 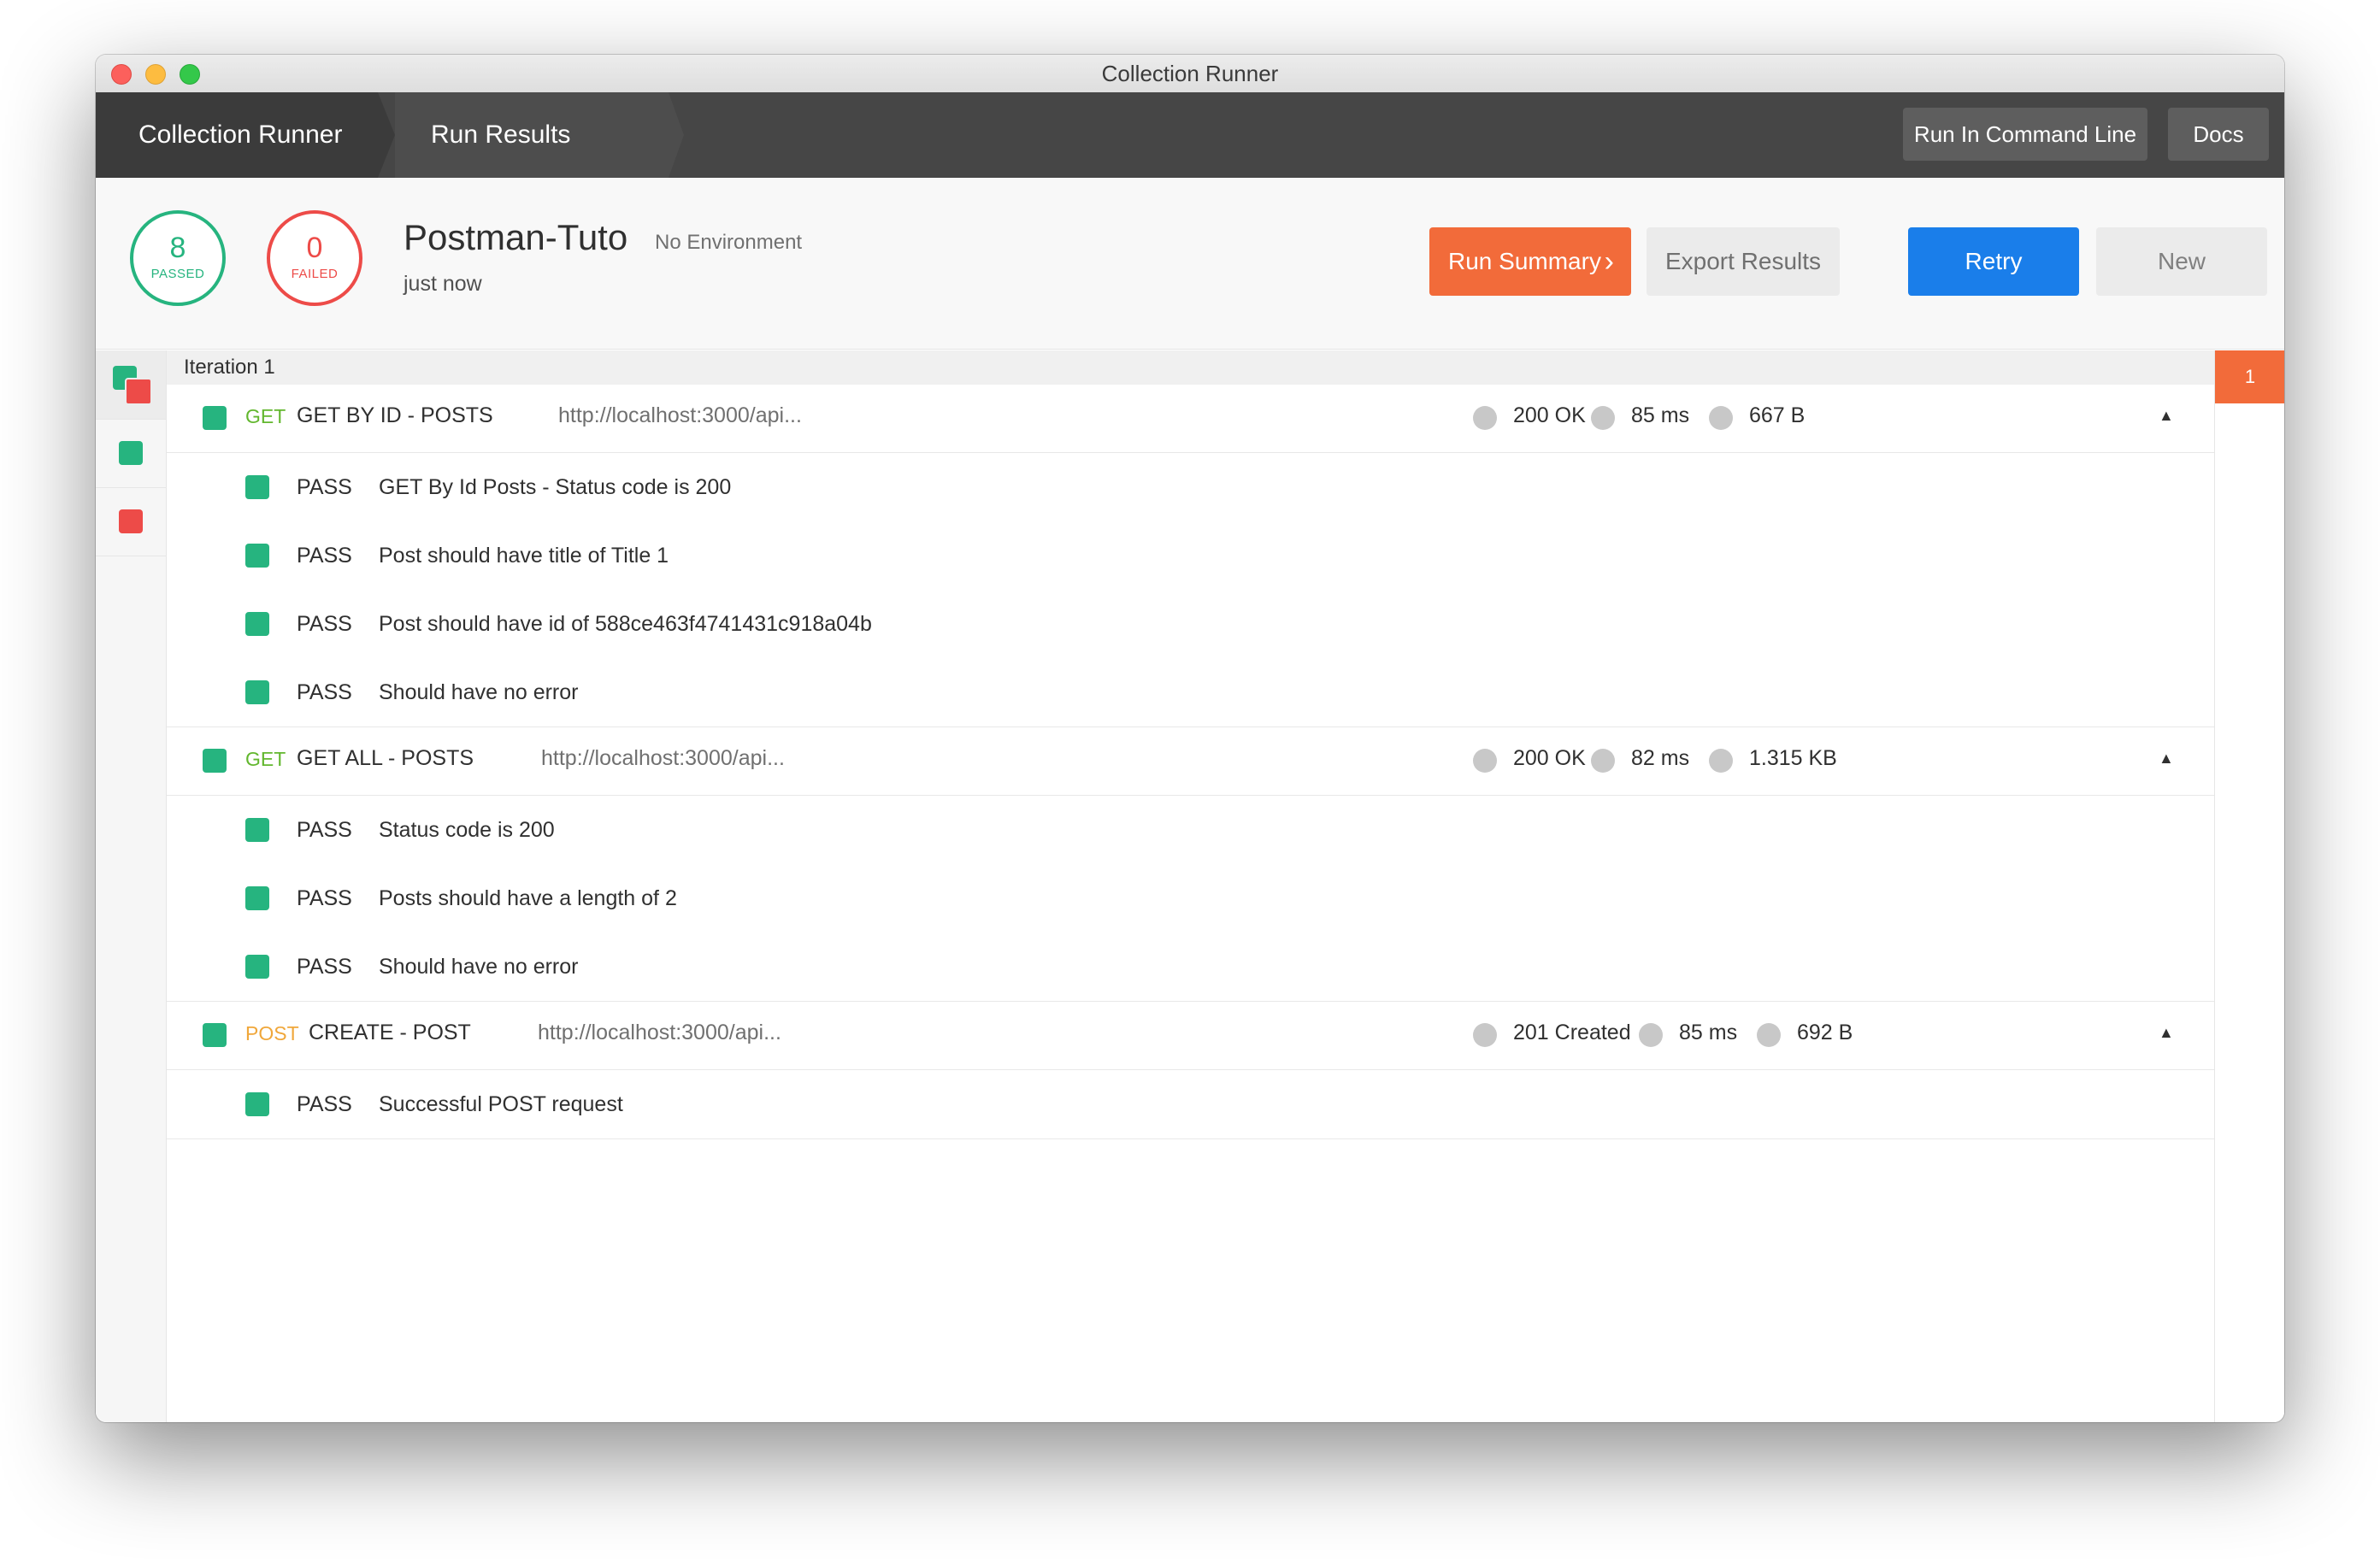 What do you see at coordinates (390, 1032) in the screenshot?
I see `request-name: CREATE - POST` at bounding box center [390, 1032].